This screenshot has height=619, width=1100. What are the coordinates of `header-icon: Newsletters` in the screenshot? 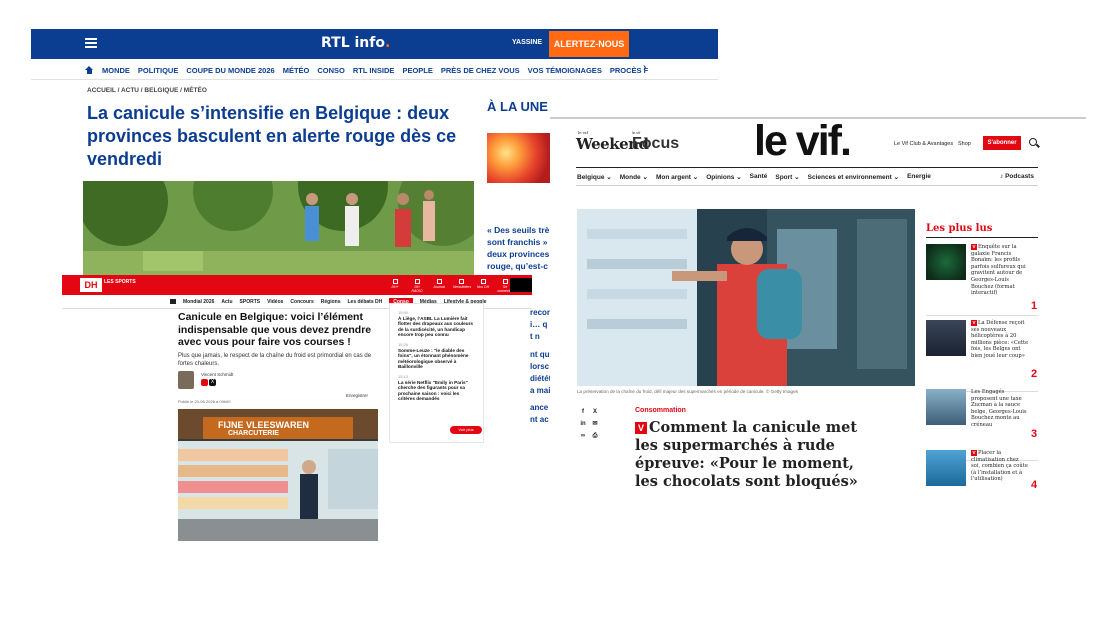 It's located at (462, 286).